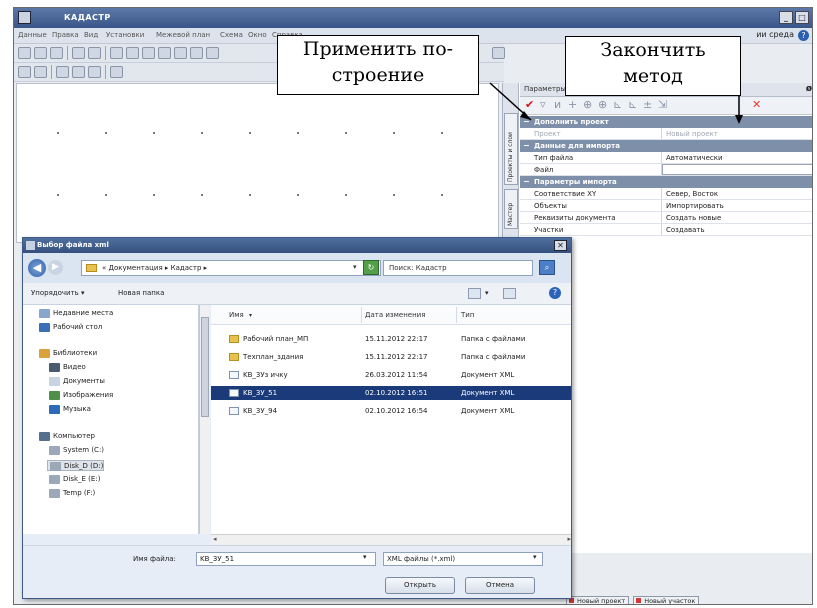  What do you see at coordinates (40, 53) in the screenshot?
I see `open-icon` at bounding box center [40, 53].